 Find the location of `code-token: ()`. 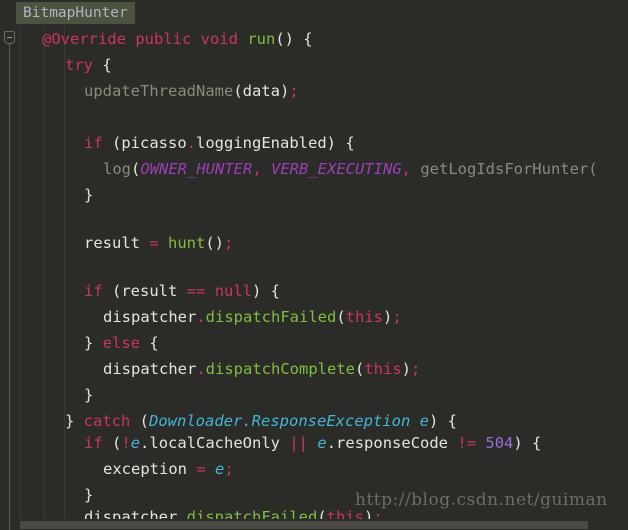

code-token: () is located at coordinates (215, 243).